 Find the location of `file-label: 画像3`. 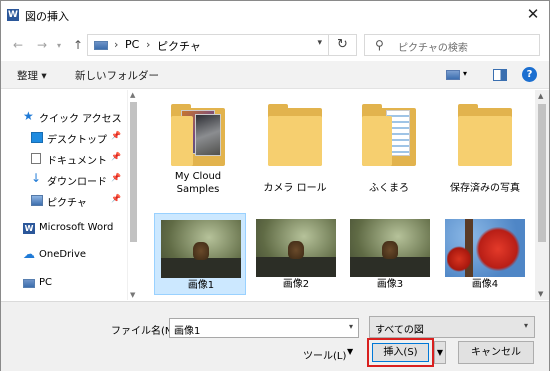

file-label: 画像3 is located at coordinates (390, 284).